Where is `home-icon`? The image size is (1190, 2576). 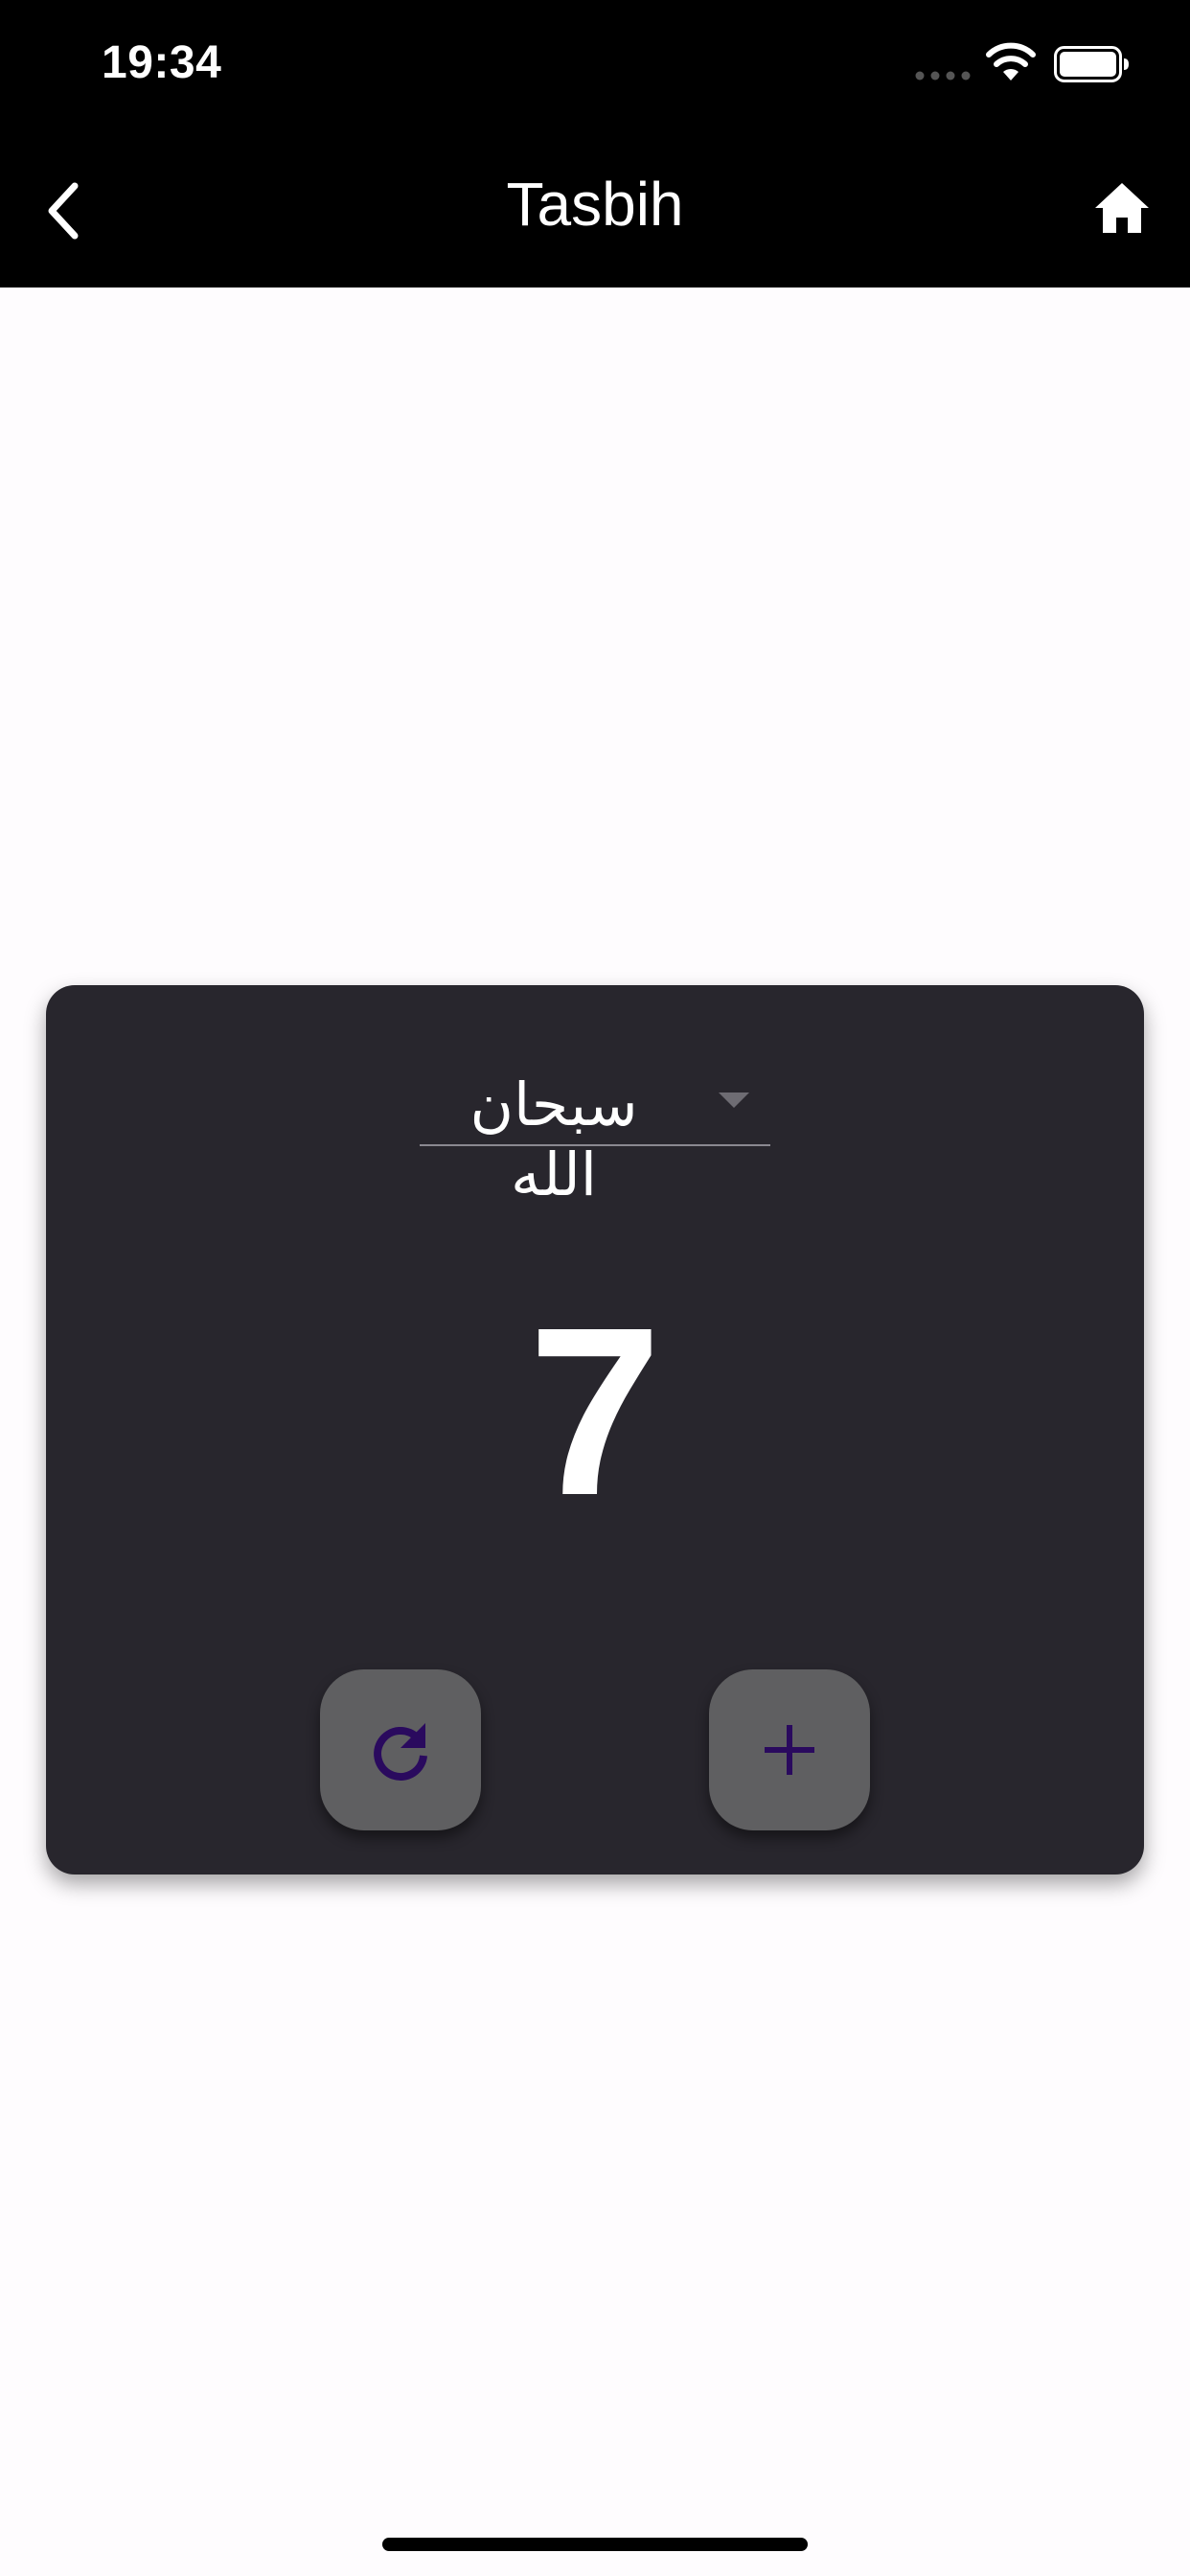
home-icon is located at coordinates (1122, 208).